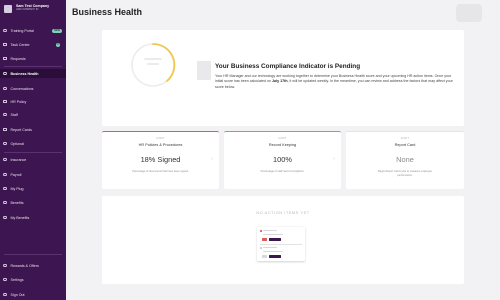 The height and width of the screenshot is (300, 500). What do you see at coordinates (17, 202) in the screenshot?
I see `sidebar-item-label: Benefits` at bounding box center [17, 202].